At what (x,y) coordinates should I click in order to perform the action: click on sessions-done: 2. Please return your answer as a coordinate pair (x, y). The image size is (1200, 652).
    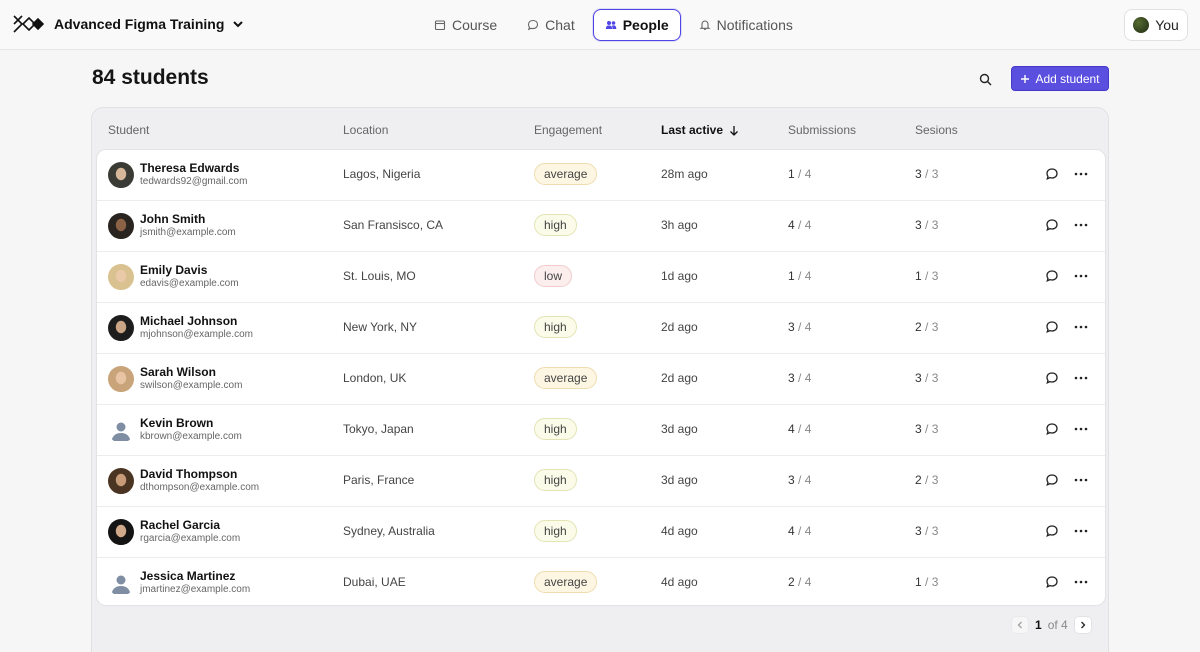
    Looking at the image, I should click on (918, 480).